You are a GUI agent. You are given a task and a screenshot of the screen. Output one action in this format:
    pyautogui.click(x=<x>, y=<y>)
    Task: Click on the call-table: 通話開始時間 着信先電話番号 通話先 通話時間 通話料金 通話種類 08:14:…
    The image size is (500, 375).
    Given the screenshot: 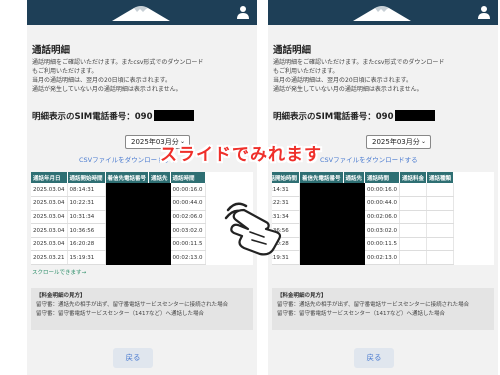 What is the action you would take?
    pyautogui.click(x=363, y=218)
    